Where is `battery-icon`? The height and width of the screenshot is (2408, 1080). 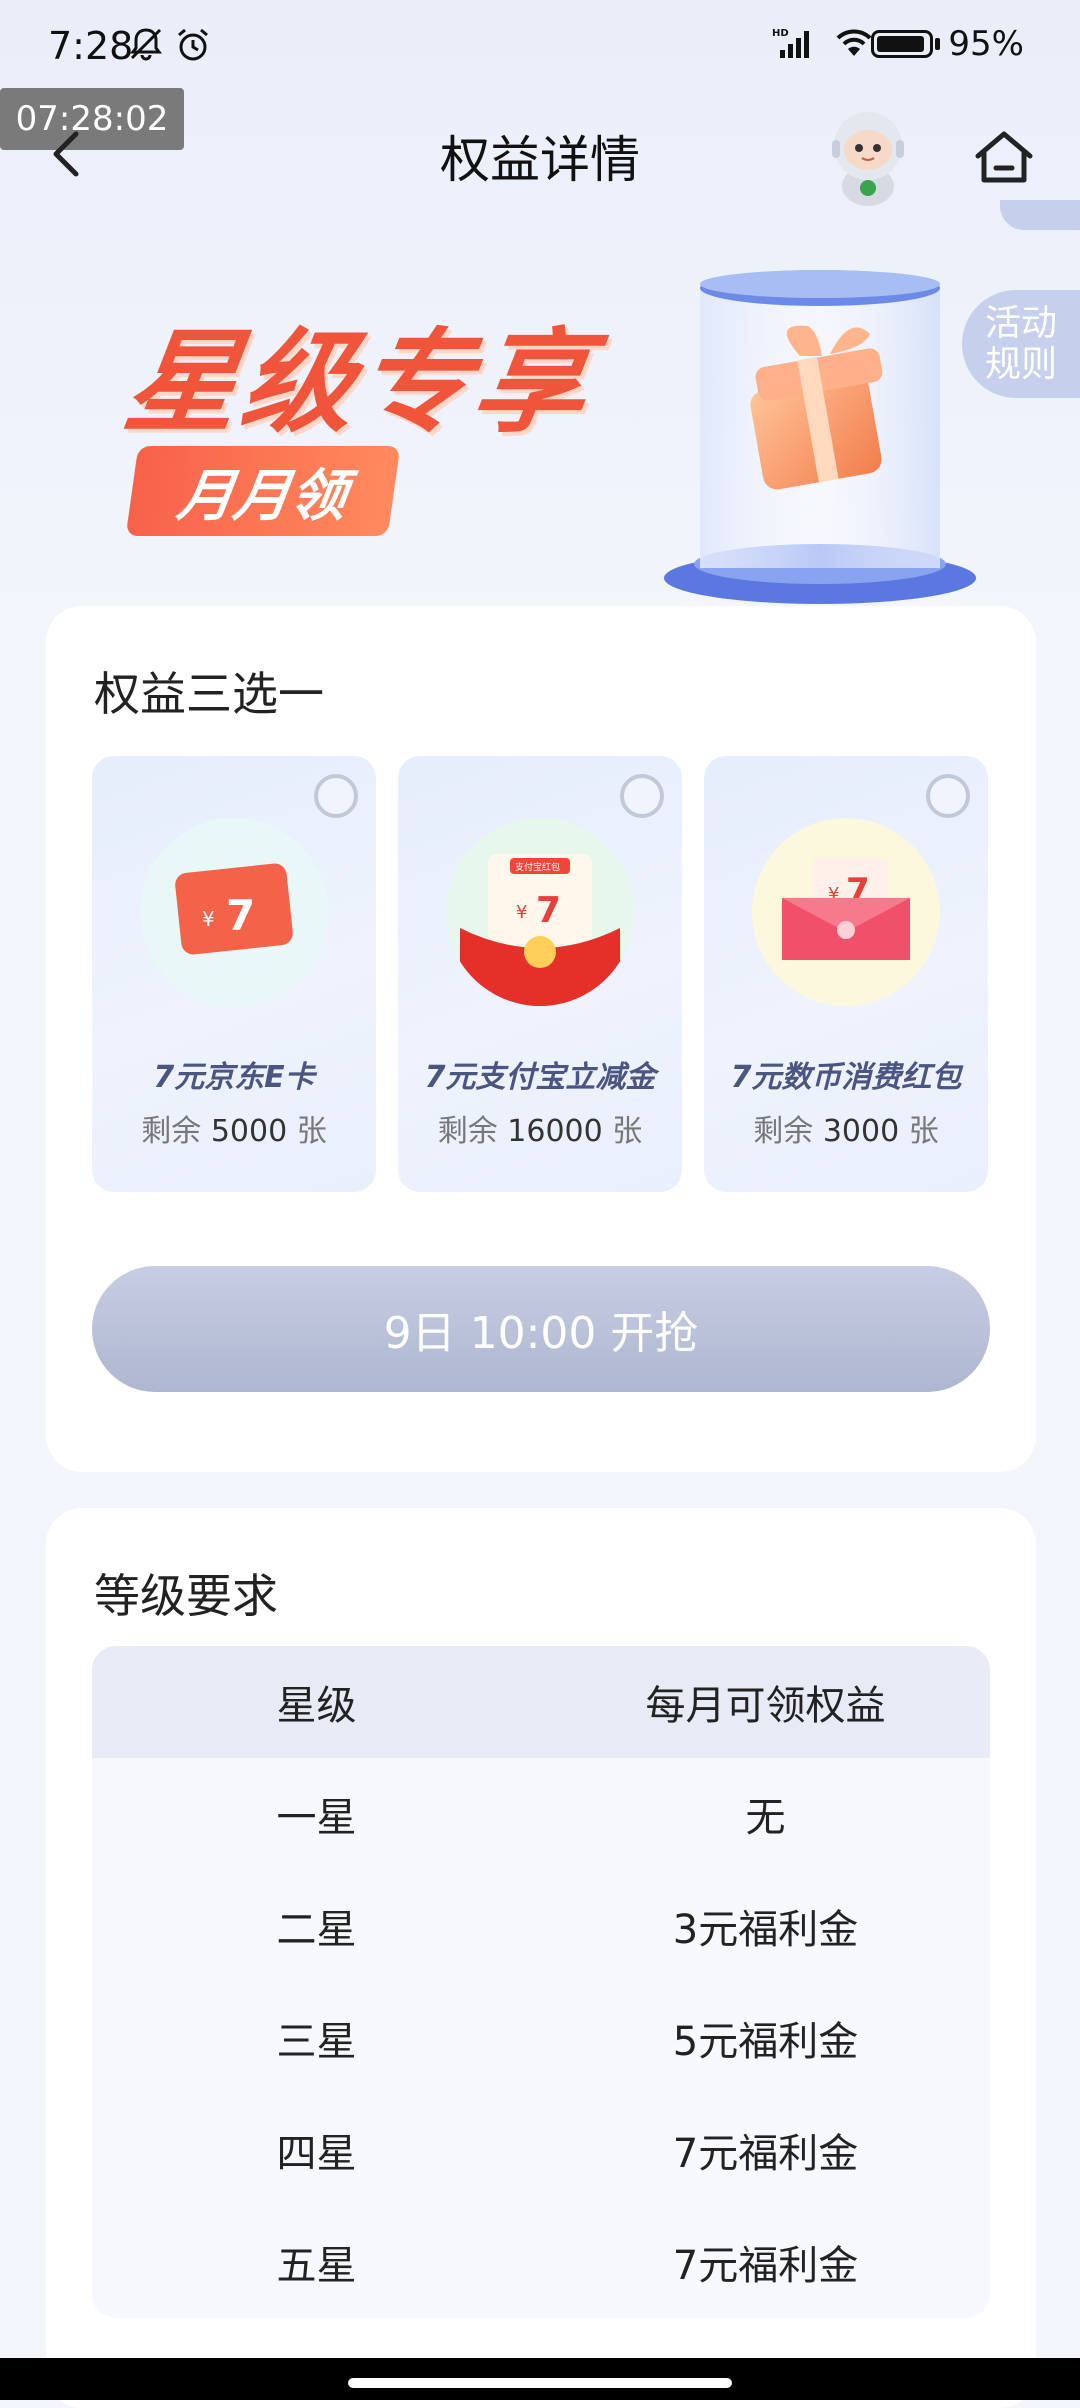 battery-icon is located at coordinates (902, 44).